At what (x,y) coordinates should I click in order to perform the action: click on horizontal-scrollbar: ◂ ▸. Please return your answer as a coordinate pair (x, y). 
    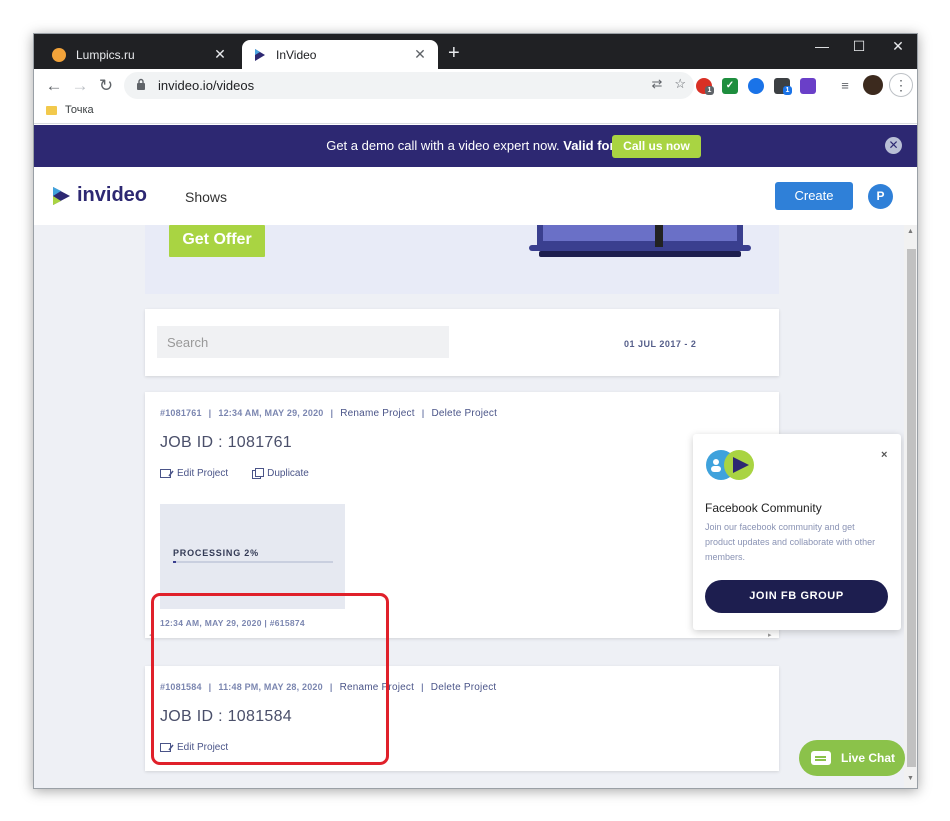
    Looking at the image, I should click on (462, 635).